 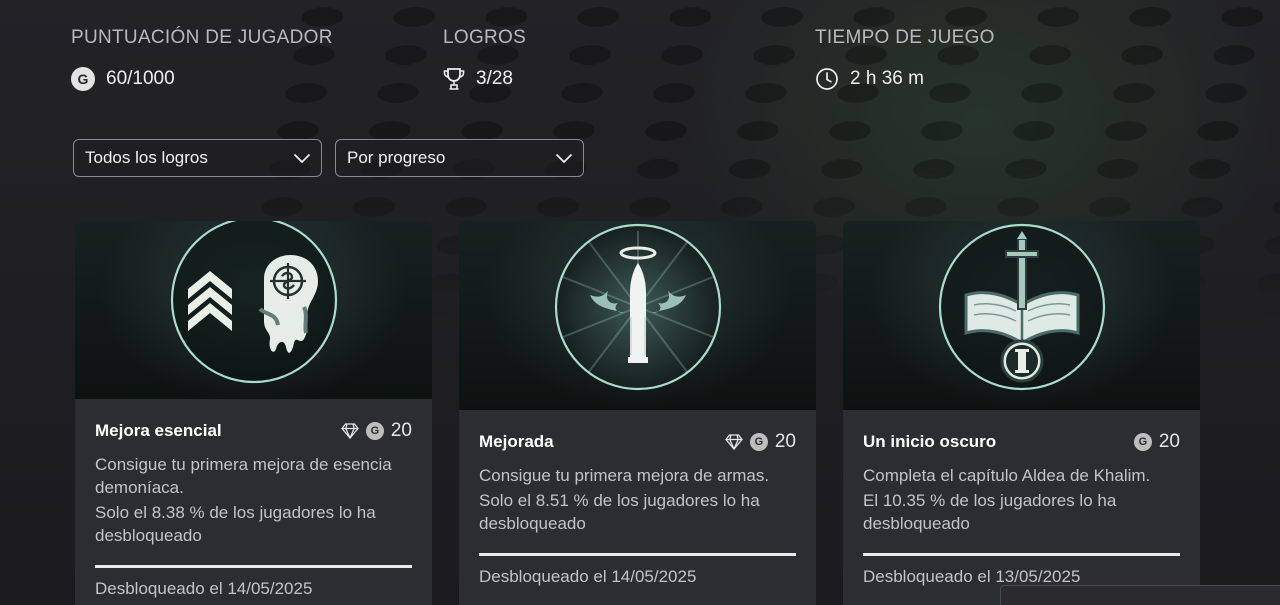 What do you see at coordinates (1021, 442) in the screenshot?
I see `achievement-header: Un inicio oscuro G 20` at bounding box center [1021, 442].